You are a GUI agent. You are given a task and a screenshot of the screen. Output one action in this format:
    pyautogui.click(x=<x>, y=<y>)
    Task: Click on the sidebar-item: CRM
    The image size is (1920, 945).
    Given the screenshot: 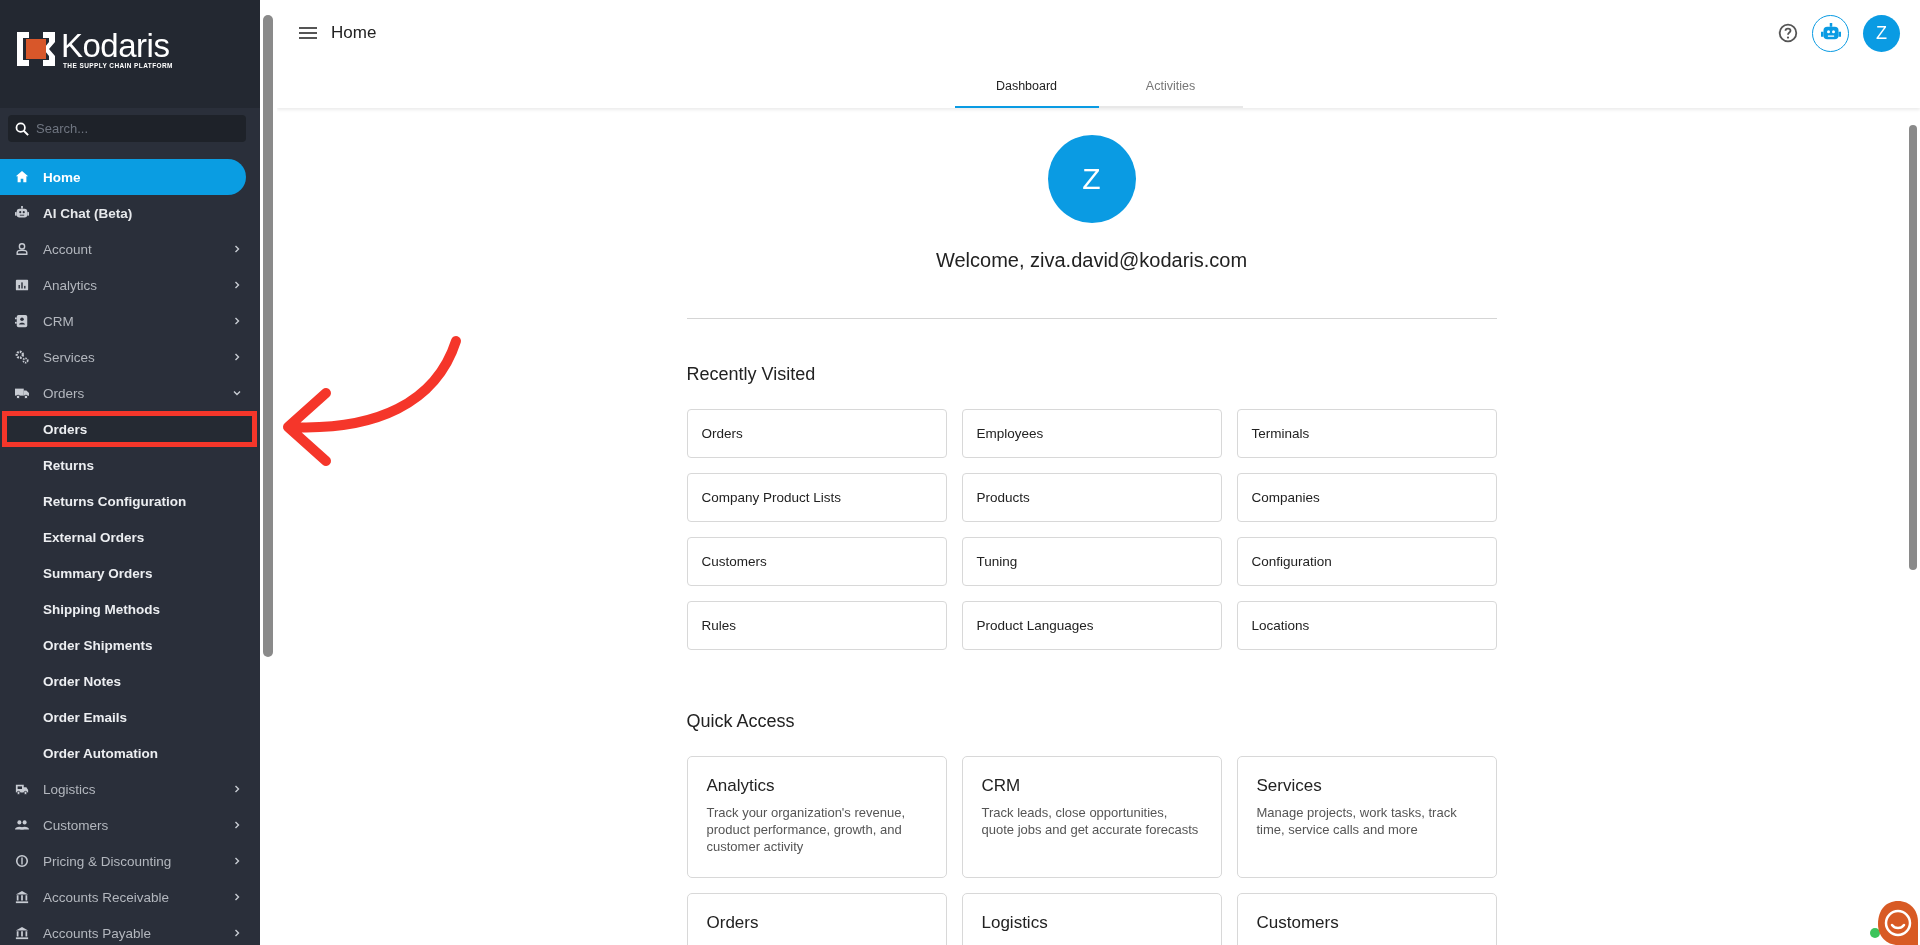 What is the action you would take?
    pyautogui.click(x=123, y=321)
    